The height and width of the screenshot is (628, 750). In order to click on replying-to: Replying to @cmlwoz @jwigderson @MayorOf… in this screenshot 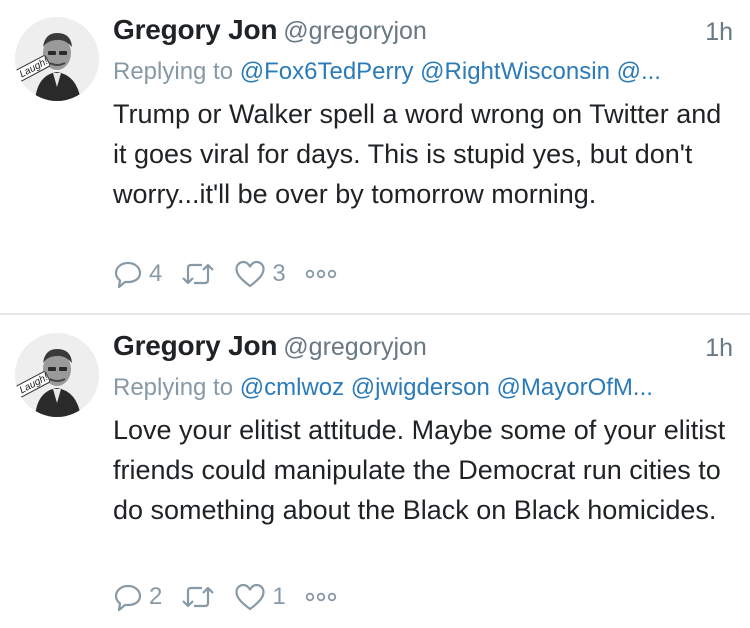, I will do `click(423, 388)`.